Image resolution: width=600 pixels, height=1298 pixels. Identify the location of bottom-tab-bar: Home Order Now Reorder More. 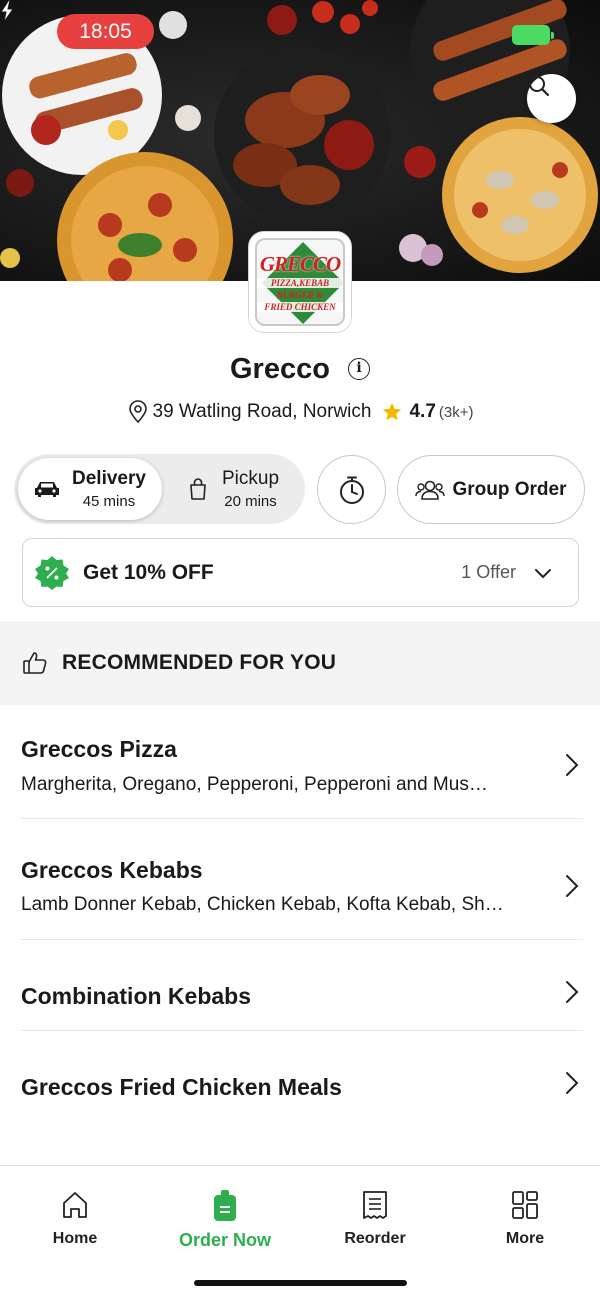
(300, 1231).